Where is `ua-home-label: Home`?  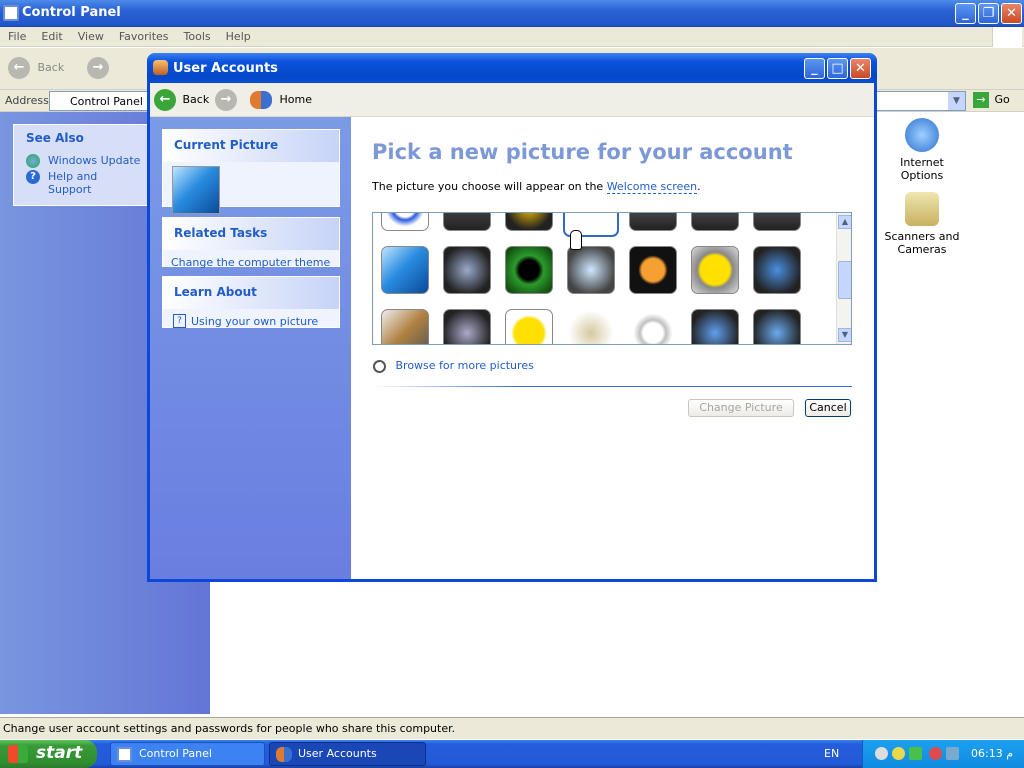 ua-home-label: Home is located at coordinates (295, 99).